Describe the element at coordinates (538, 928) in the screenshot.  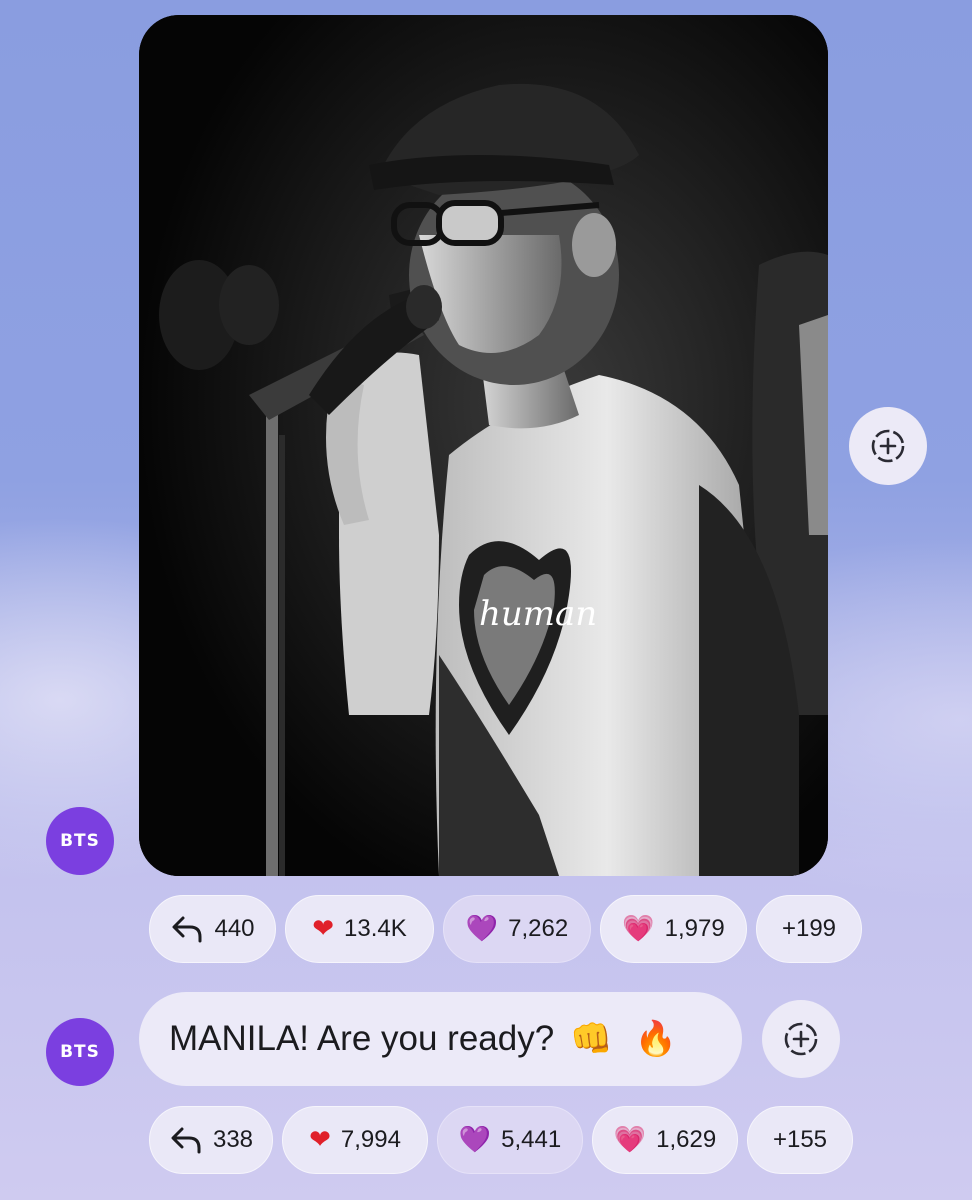
I see `reaction-count: 7,262` at that location.